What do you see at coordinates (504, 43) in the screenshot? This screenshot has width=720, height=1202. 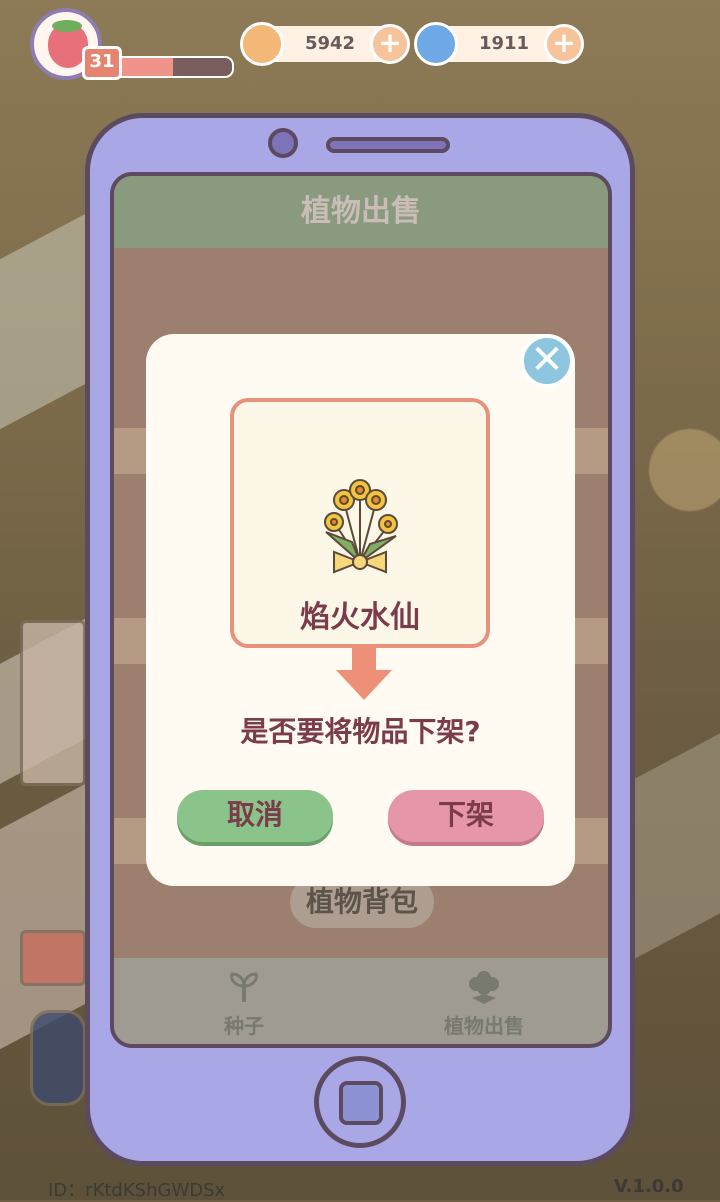 I see `gem-value: 1911` at bounding box center [504, 43].